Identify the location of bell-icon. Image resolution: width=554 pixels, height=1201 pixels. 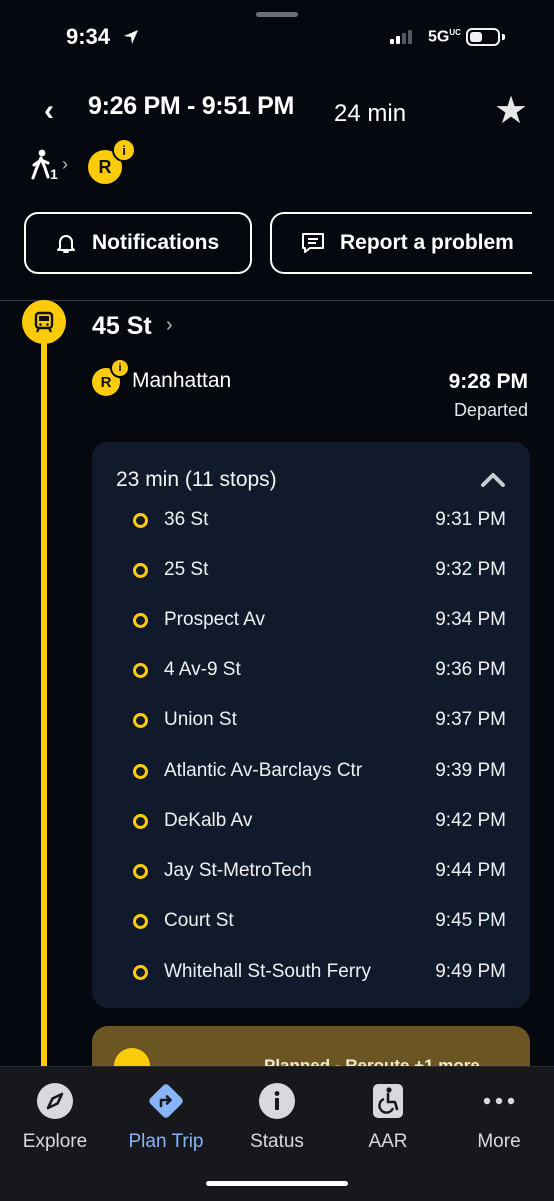
(66, 244).